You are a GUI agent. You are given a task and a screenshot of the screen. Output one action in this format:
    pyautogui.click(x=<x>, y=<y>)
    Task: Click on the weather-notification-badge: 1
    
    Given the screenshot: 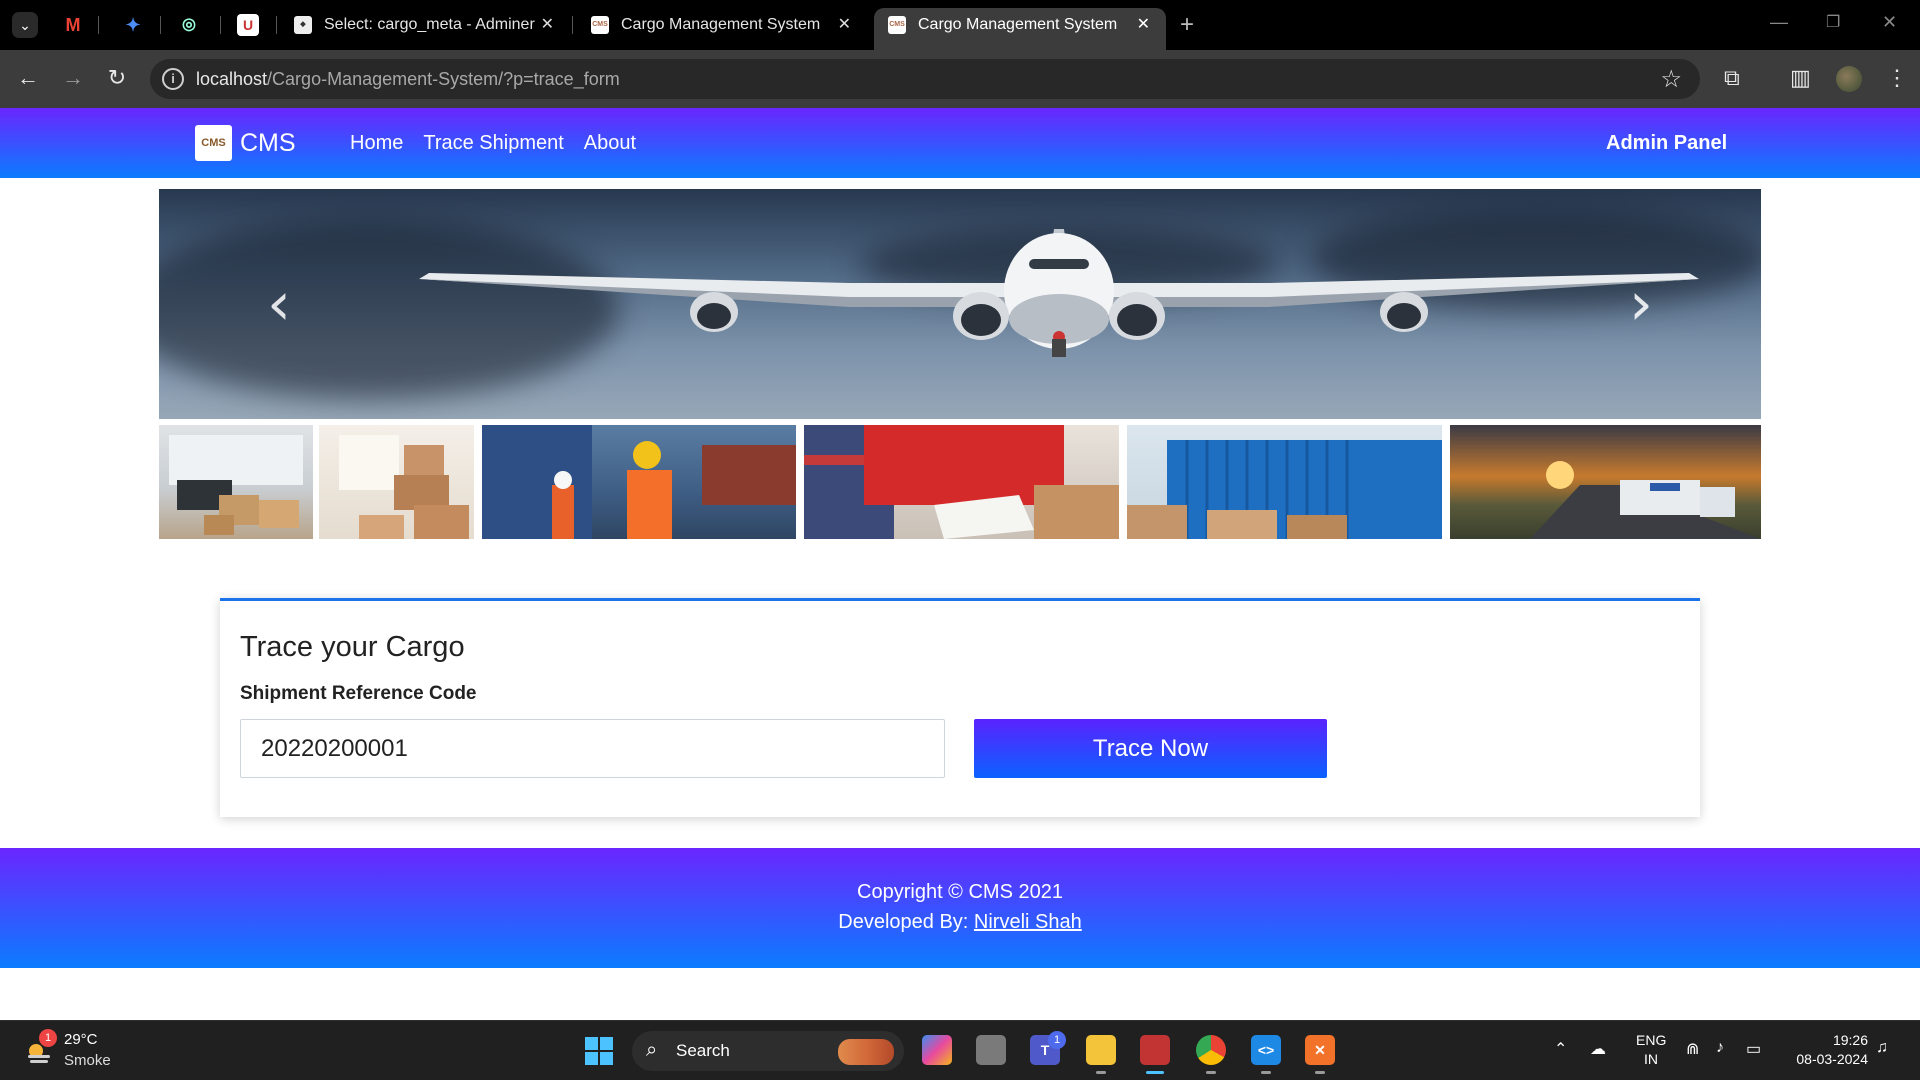 What is the action you would take?
    pyautogui.click(x=48, y=1038)
    